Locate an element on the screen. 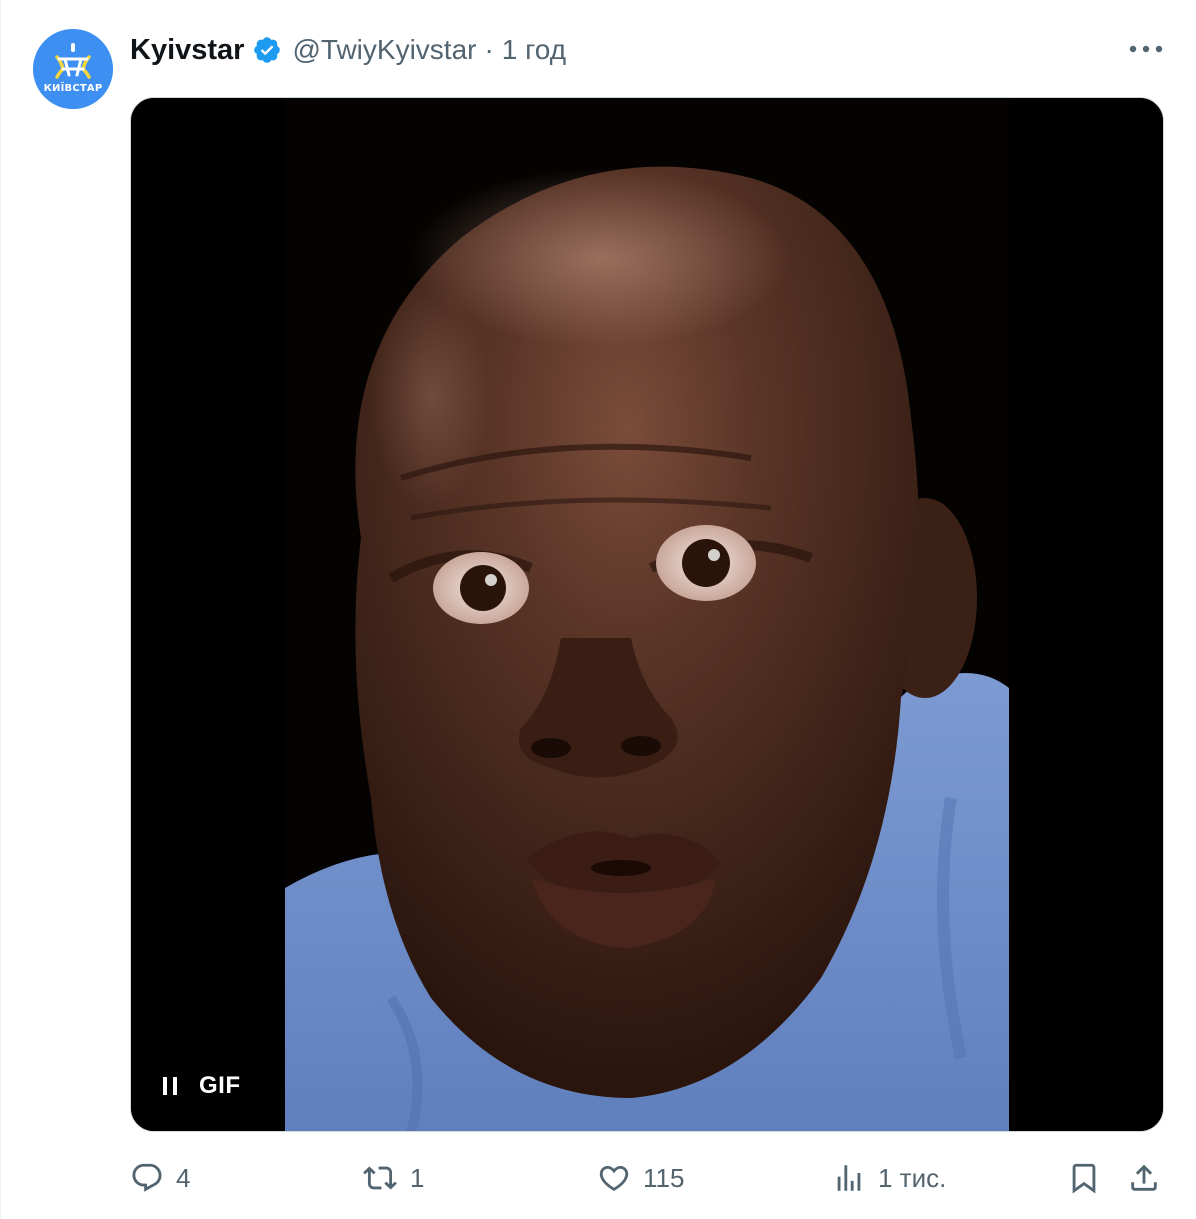 Image resolution: width=1196 pixels, height=1219 pixels. share-button is located at coordinates (1144, 1178).